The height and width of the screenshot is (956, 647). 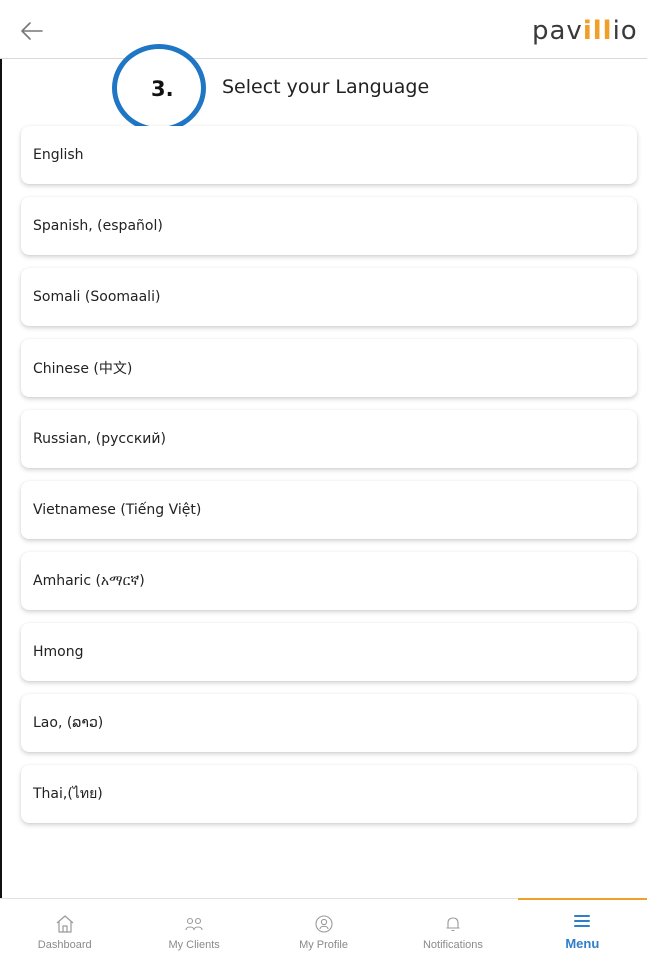 I want to click on home-icon, so click(x=65, y=924).